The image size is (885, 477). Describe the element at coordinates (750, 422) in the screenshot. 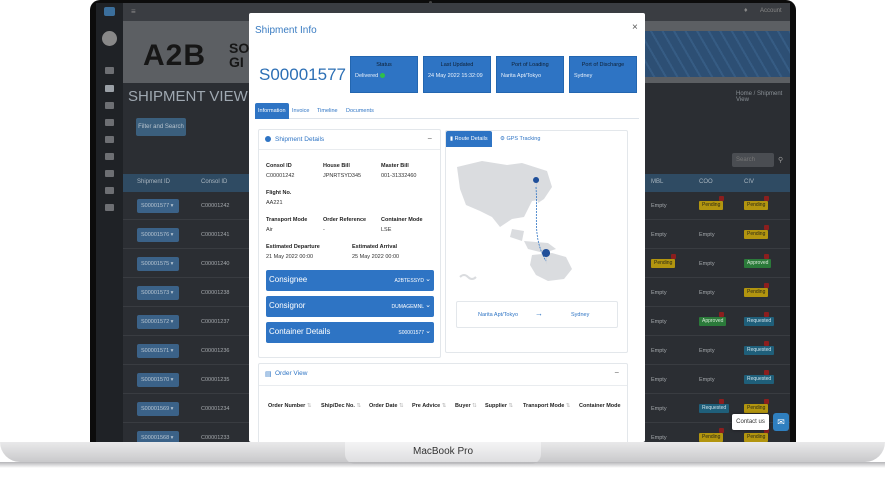

I see `contact-us-button: Contact us` at that location.